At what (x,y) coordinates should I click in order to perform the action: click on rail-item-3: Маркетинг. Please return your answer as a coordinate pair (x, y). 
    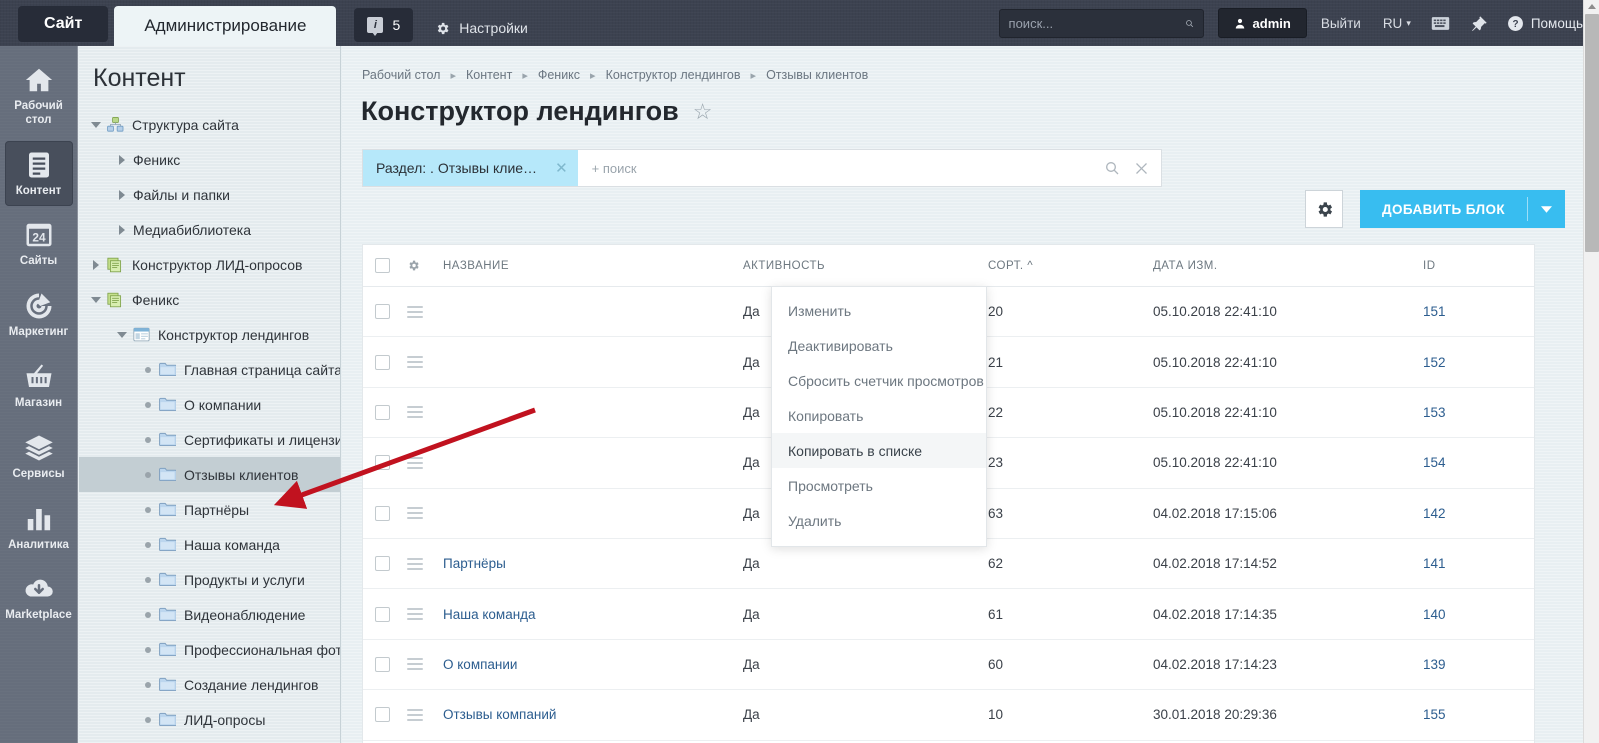
    Looking at the image, I should click on (39, 315).